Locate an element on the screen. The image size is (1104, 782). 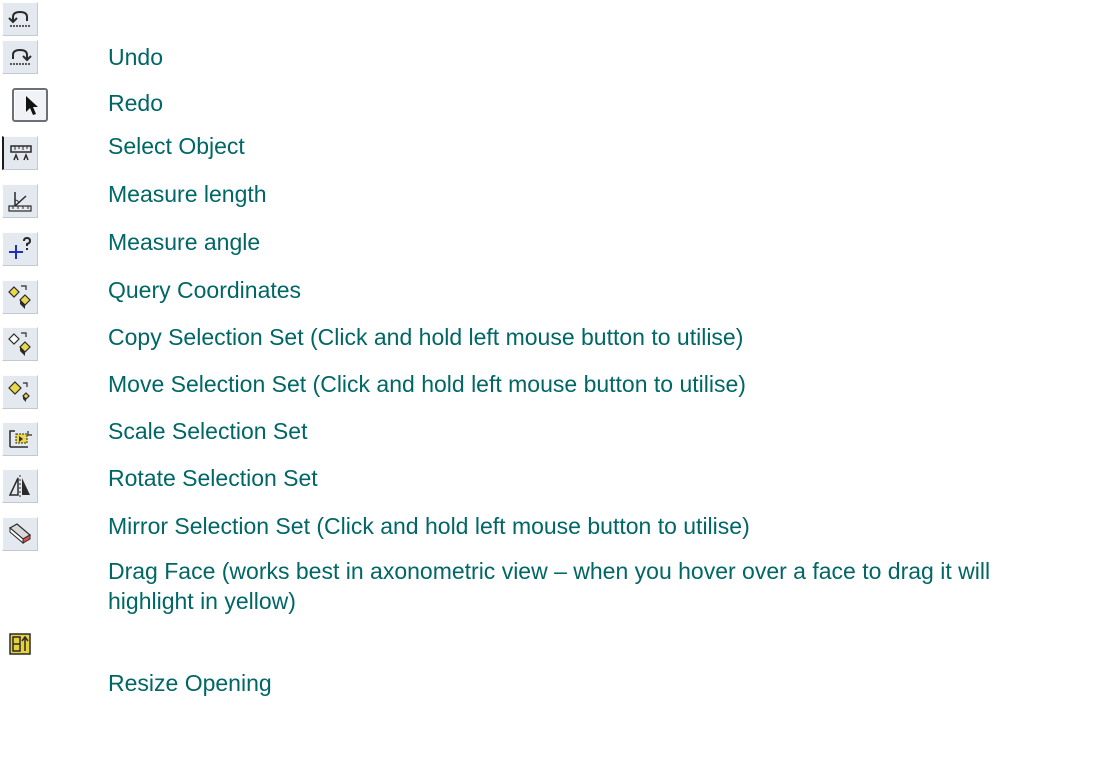
scale-selection-icon is located at coordinates (20, 392).